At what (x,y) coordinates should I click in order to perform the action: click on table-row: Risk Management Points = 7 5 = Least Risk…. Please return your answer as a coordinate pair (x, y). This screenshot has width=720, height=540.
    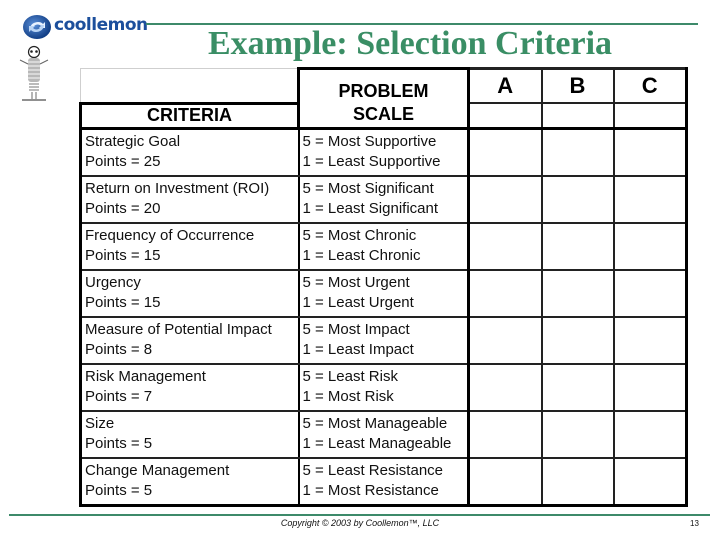
    Looking at the image, I should click on (383, 387).